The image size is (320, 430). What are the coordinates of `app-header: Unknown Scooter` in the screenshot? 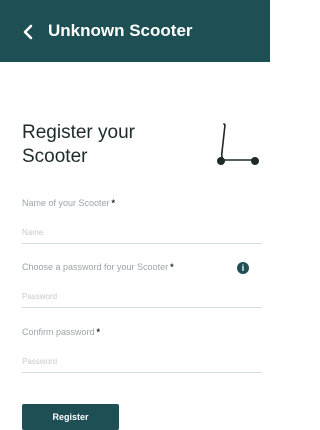 It's located at (135, 31).